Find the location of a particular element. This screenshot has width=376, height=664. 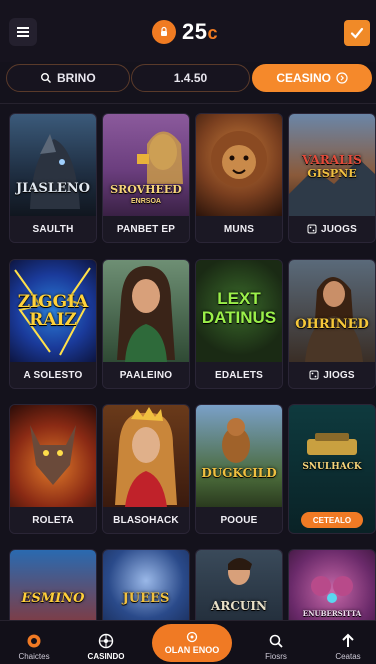

game-art-subtitle: GISPNE is located at coordinates (332, 173).